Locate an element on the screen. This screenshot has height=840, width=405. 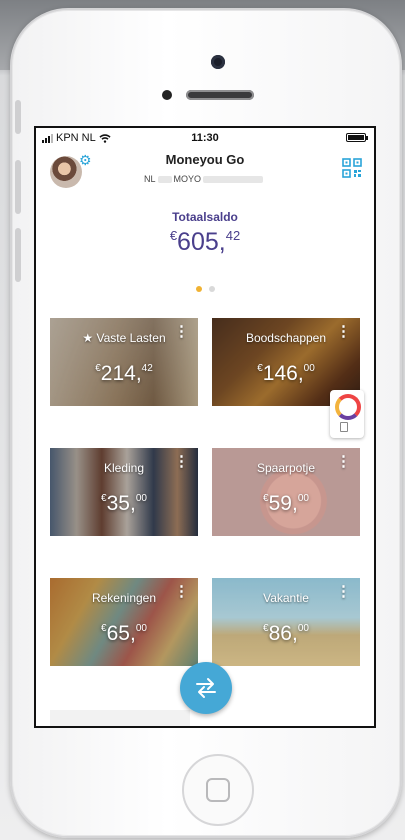
pot-tile-rekeningen: Rekeningen €65,00 ⋮ is located at coordinates (124, 622).